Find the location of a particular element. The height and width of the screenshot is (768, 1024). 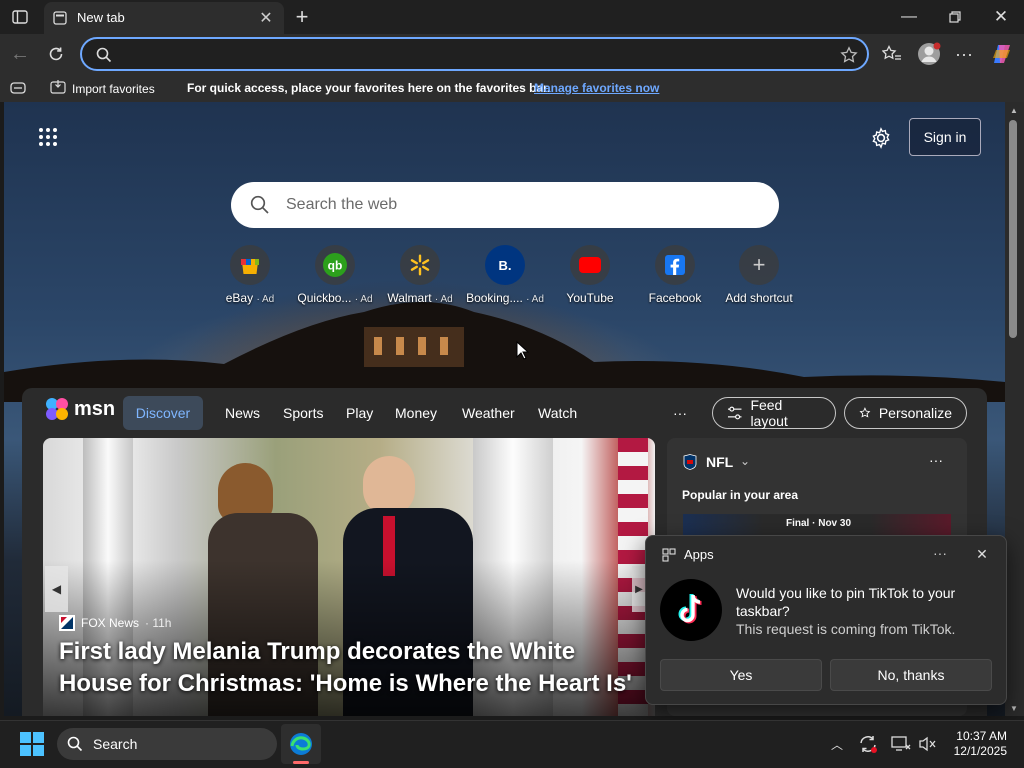

minimize-icon: — is located at coordinates (909, 17).